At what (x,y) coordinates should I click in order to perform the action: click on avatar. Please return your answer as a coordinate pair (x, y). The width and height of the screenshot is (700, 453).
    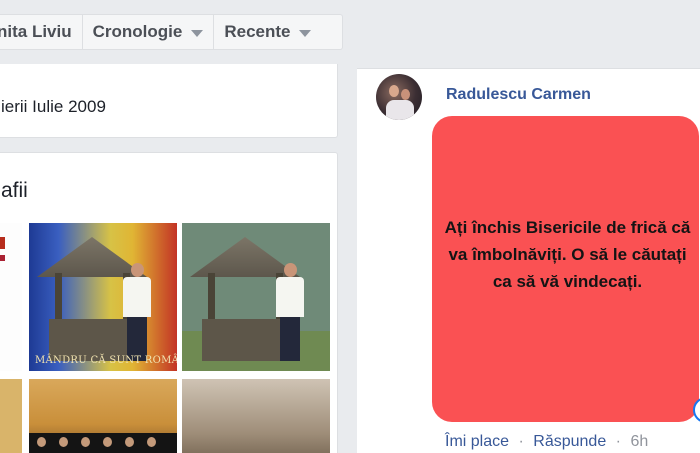
    Looking at the image, I should click on (399, 97).